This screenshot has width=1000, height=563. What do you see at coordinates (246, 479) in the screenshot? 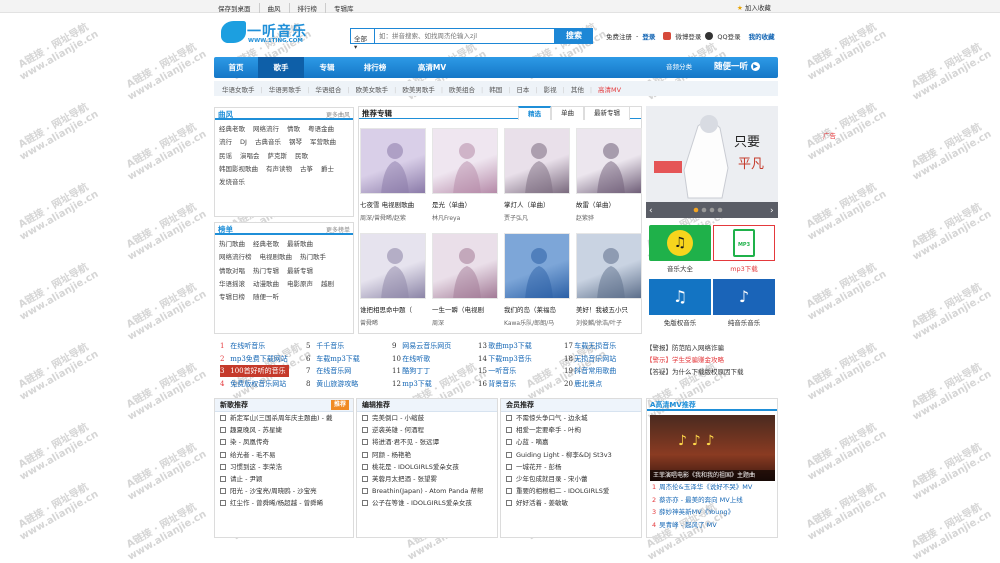
I see `song-title: 请止 - 尹颖` at bounding box center [246, 479].